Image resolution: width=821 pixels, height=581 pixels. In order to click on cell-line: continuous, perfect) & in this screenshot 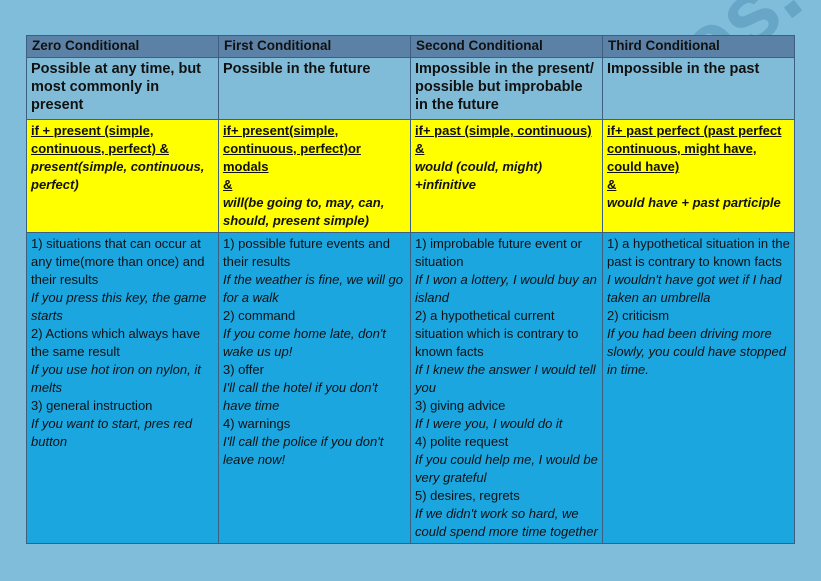, I will do `click(100, 148)`.